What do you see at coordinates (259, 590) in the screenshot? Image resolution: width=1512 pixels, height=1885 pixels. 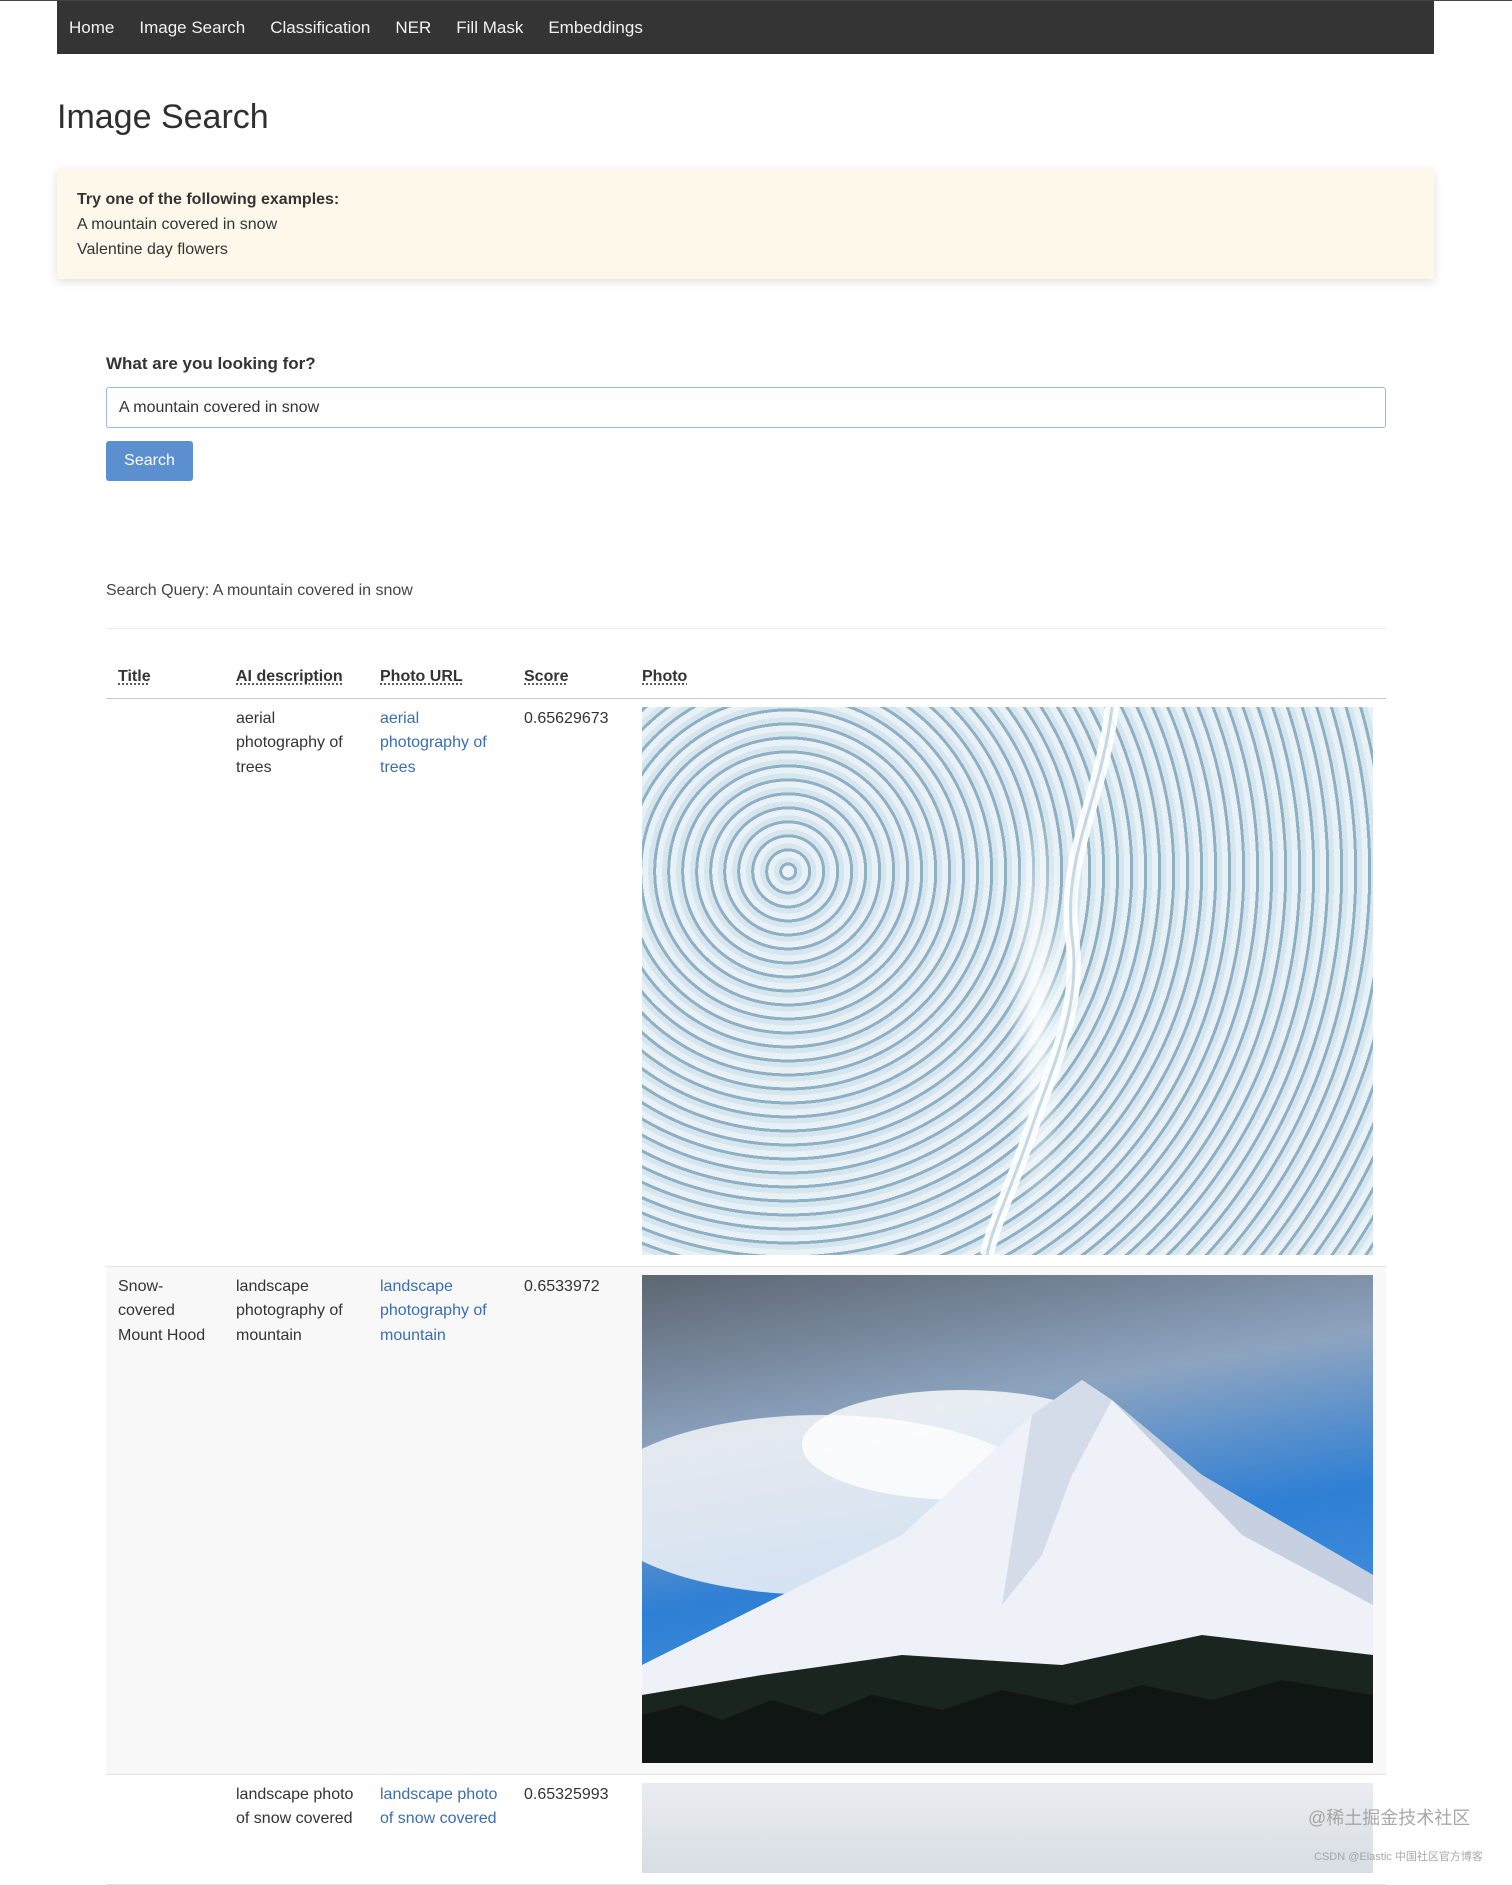 I see `search-query-text: Search Query: A mountain covered in snow` at bounding box center [259, 590].